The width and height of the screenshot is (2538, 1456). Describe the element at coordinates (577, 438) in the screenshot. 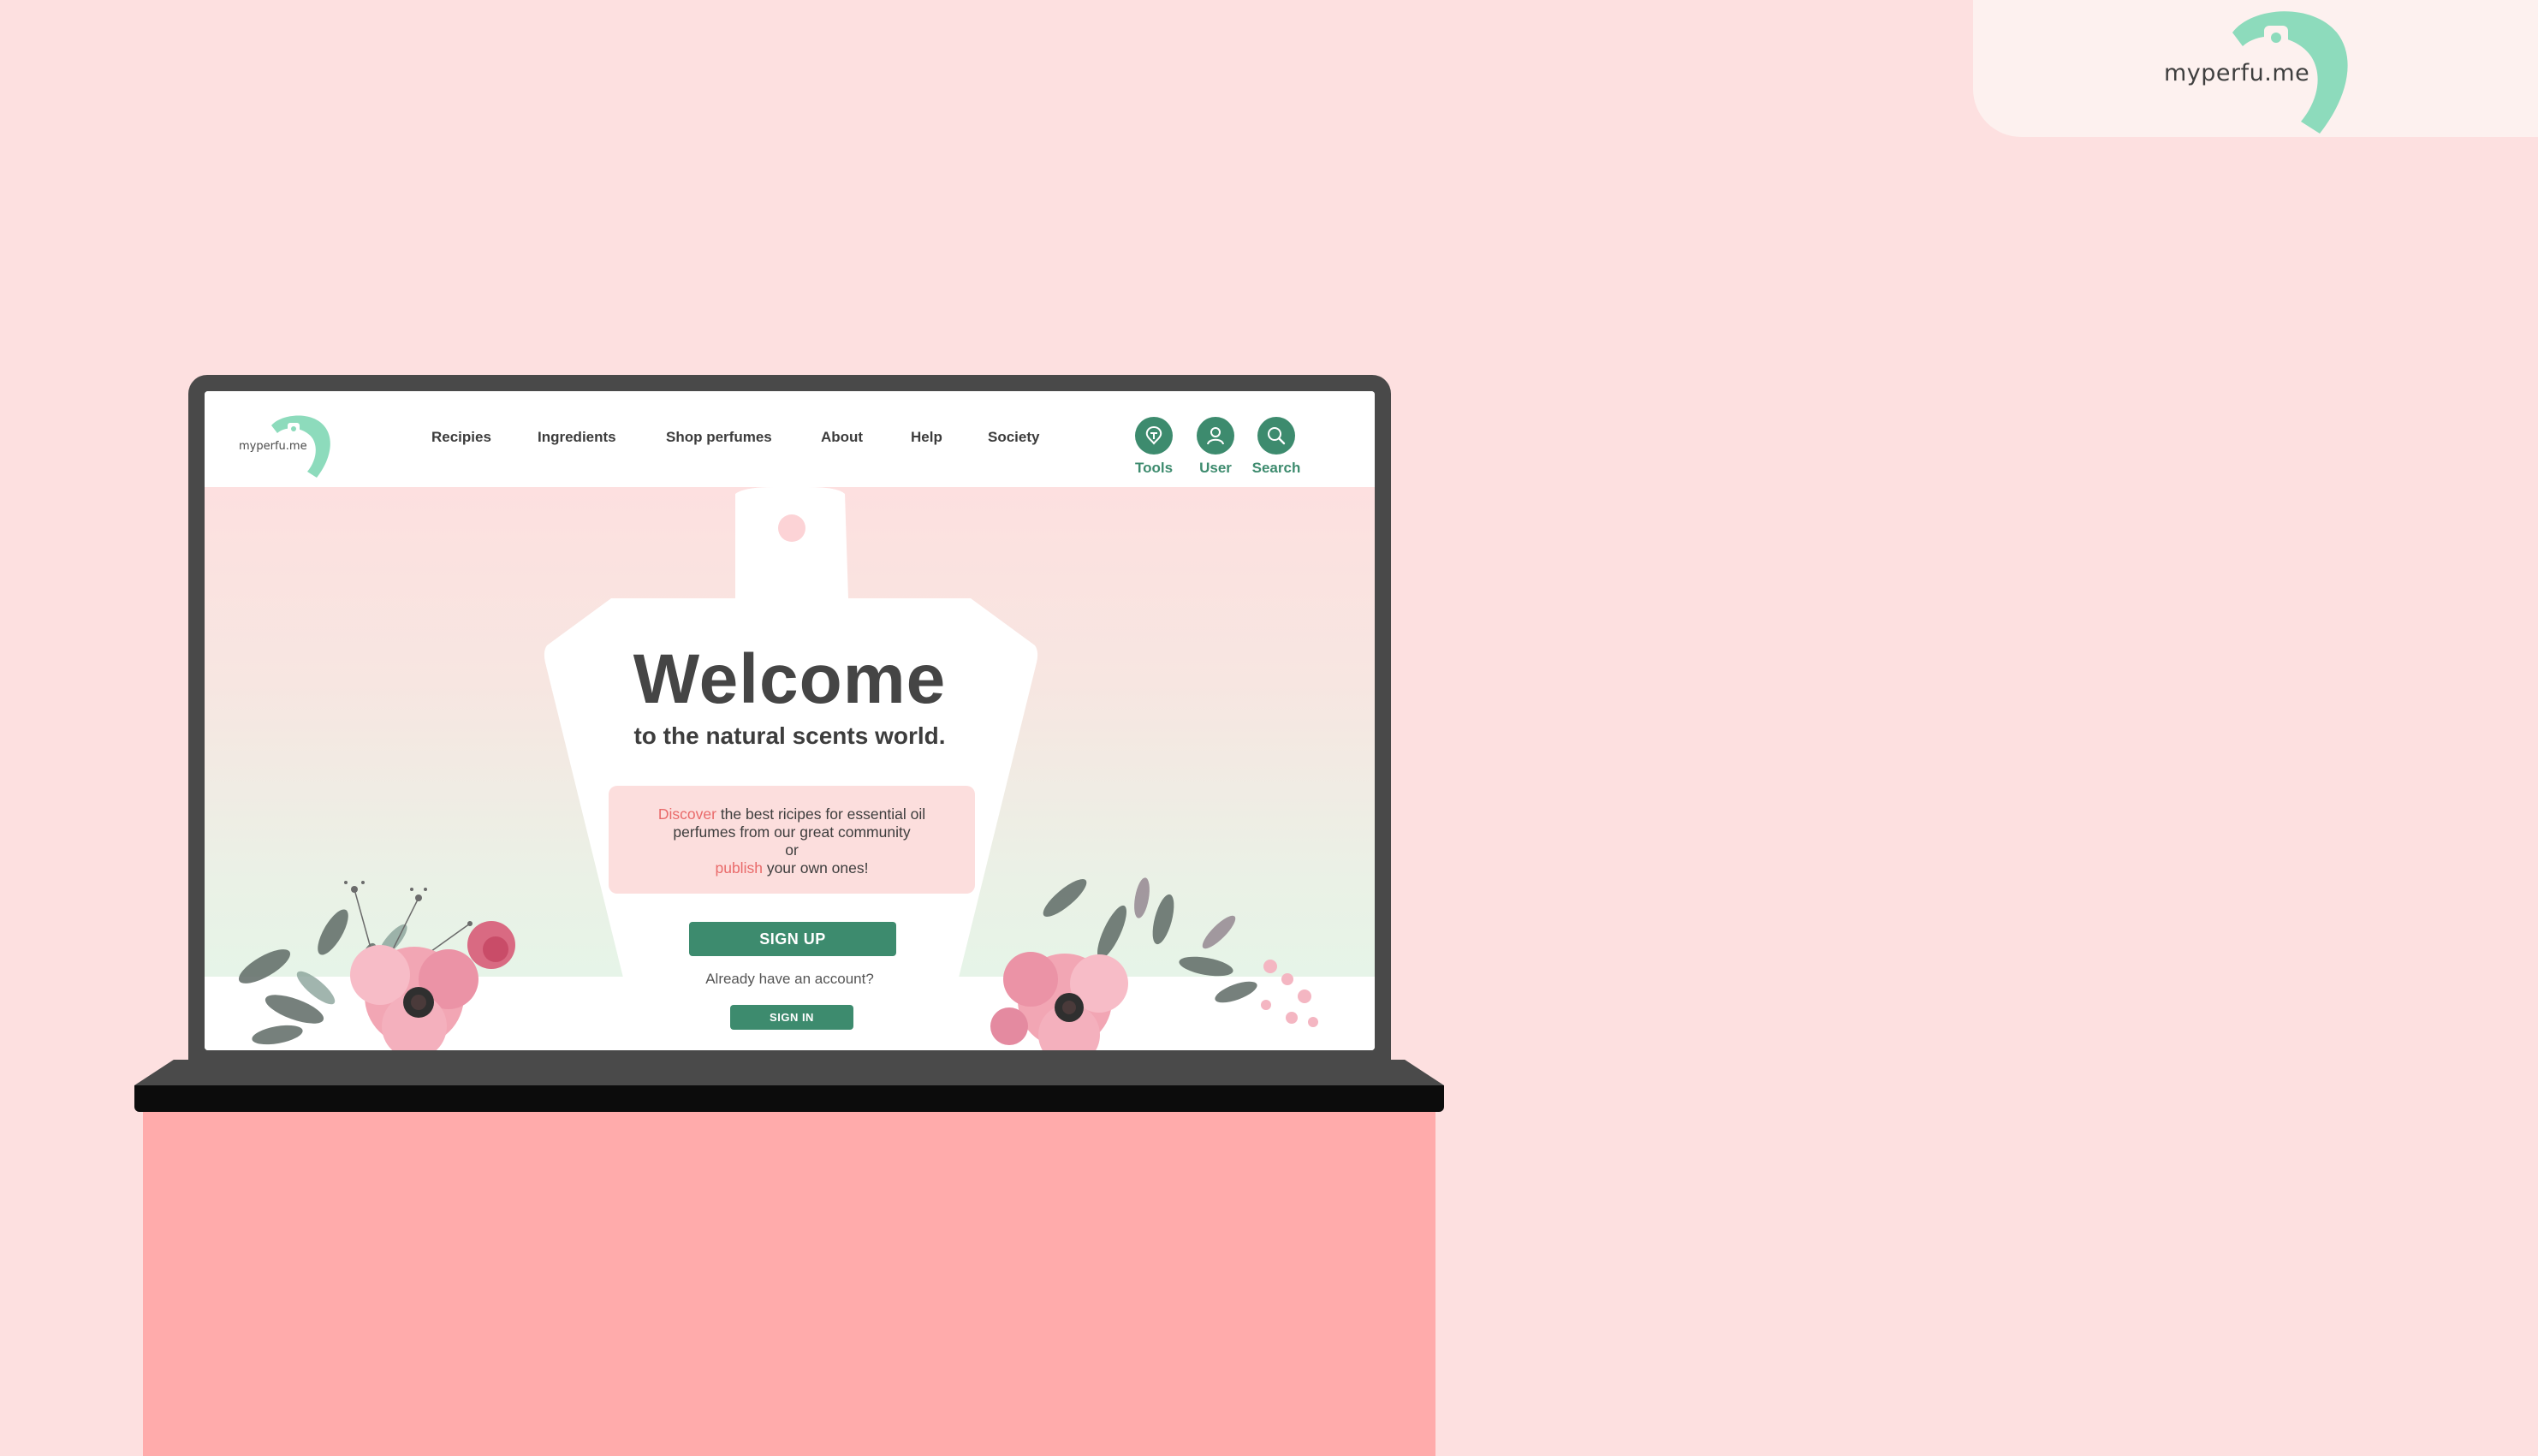

I see `nav-ingredients: Ingredients` at that location.